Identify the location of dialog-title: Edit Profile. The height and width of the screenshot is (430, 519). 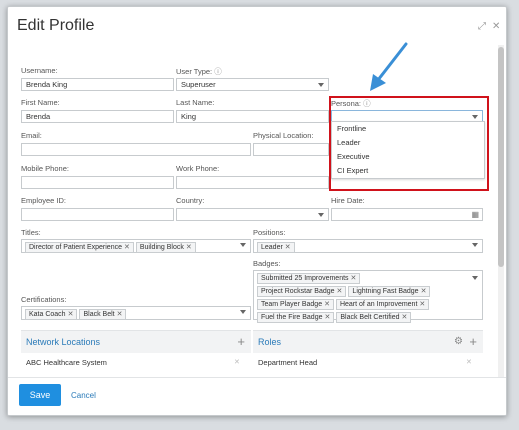
(56, 25).